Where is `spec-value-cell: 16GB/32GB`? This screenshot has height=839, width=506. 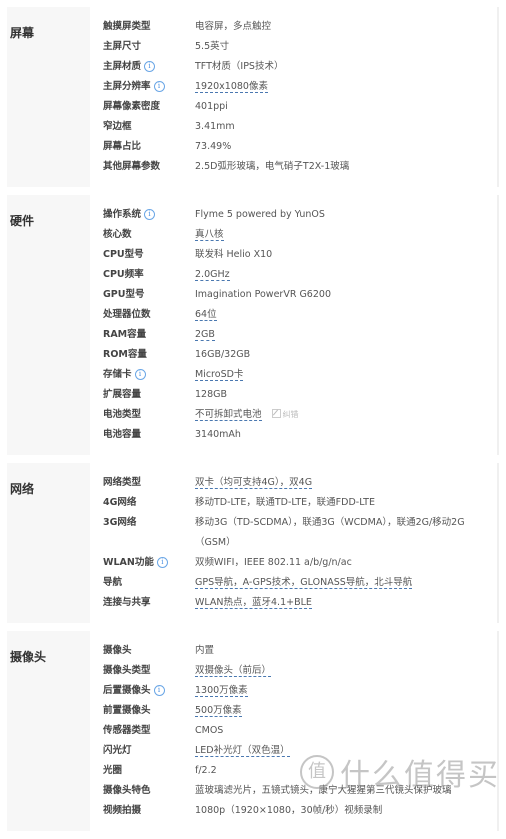
spec-value-cell: 16GB/32GB is located at coordinates (346, 355).